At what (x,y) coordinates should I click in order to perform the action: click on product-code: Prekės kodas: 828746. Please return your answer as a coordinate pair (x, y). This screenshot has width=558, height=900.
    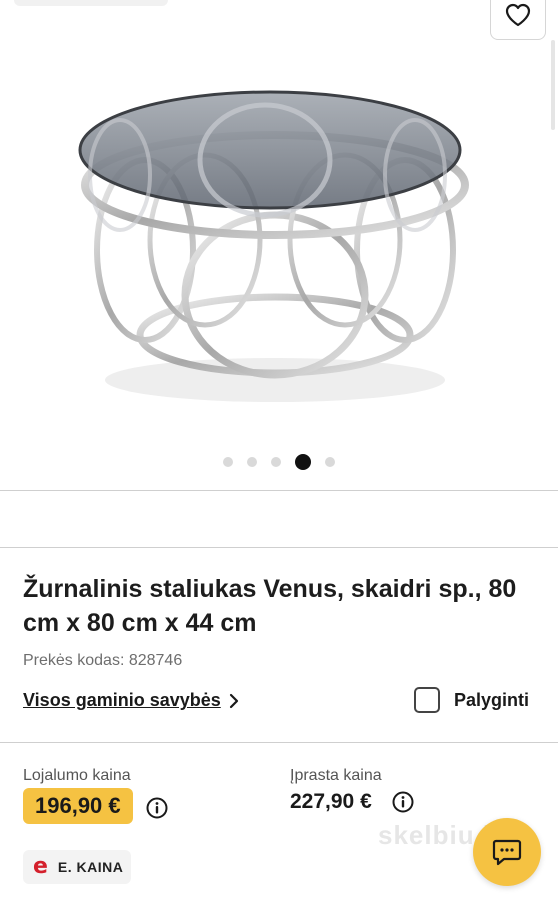
    Looking at the image, I should click on (103, 660).